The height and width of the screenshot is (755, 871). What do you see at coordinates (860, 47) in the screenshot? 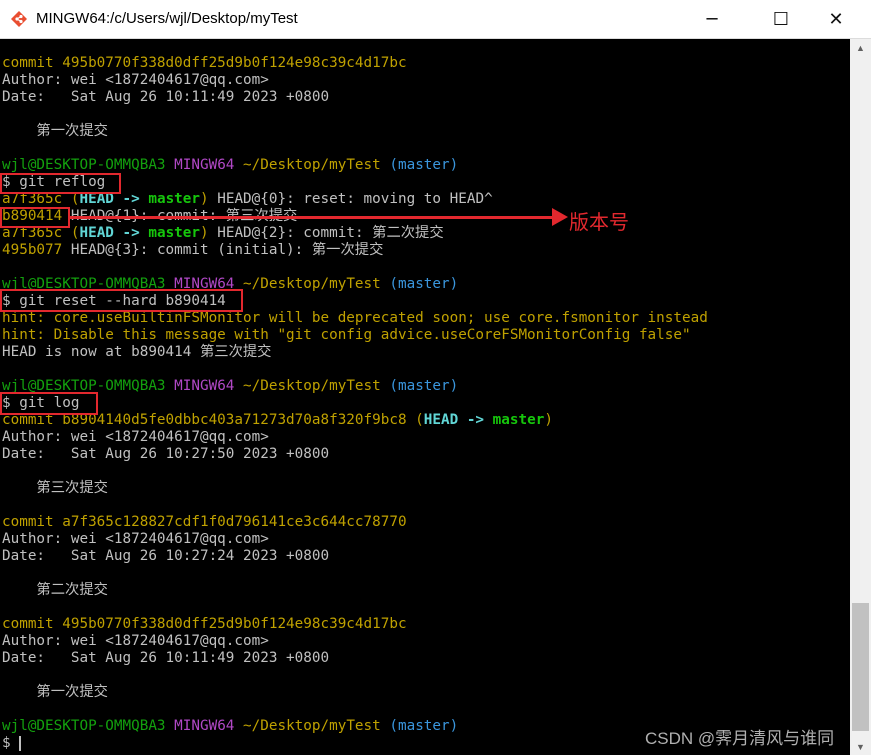
I see `scroll-up-icon: ▲` at bounding box center [860, 47].